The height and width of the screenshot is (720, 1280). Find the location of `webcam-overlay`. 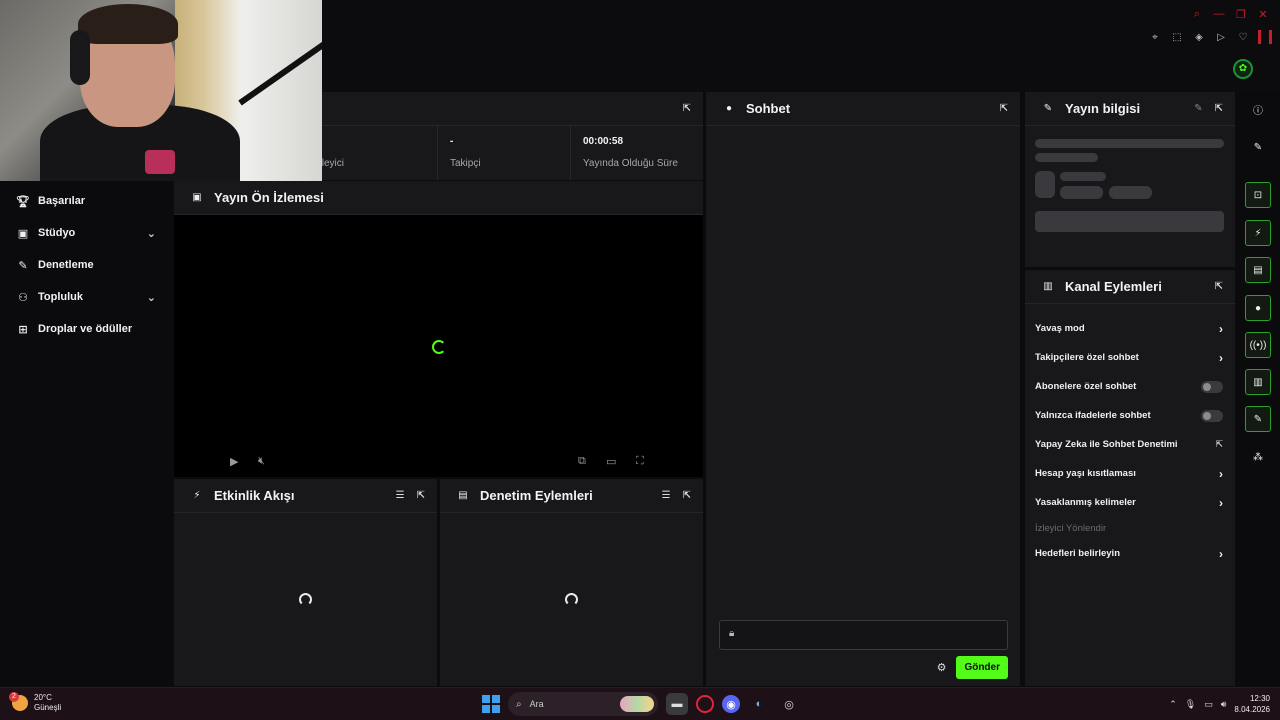

webcam-overlay is located at coordinates (161, 90).